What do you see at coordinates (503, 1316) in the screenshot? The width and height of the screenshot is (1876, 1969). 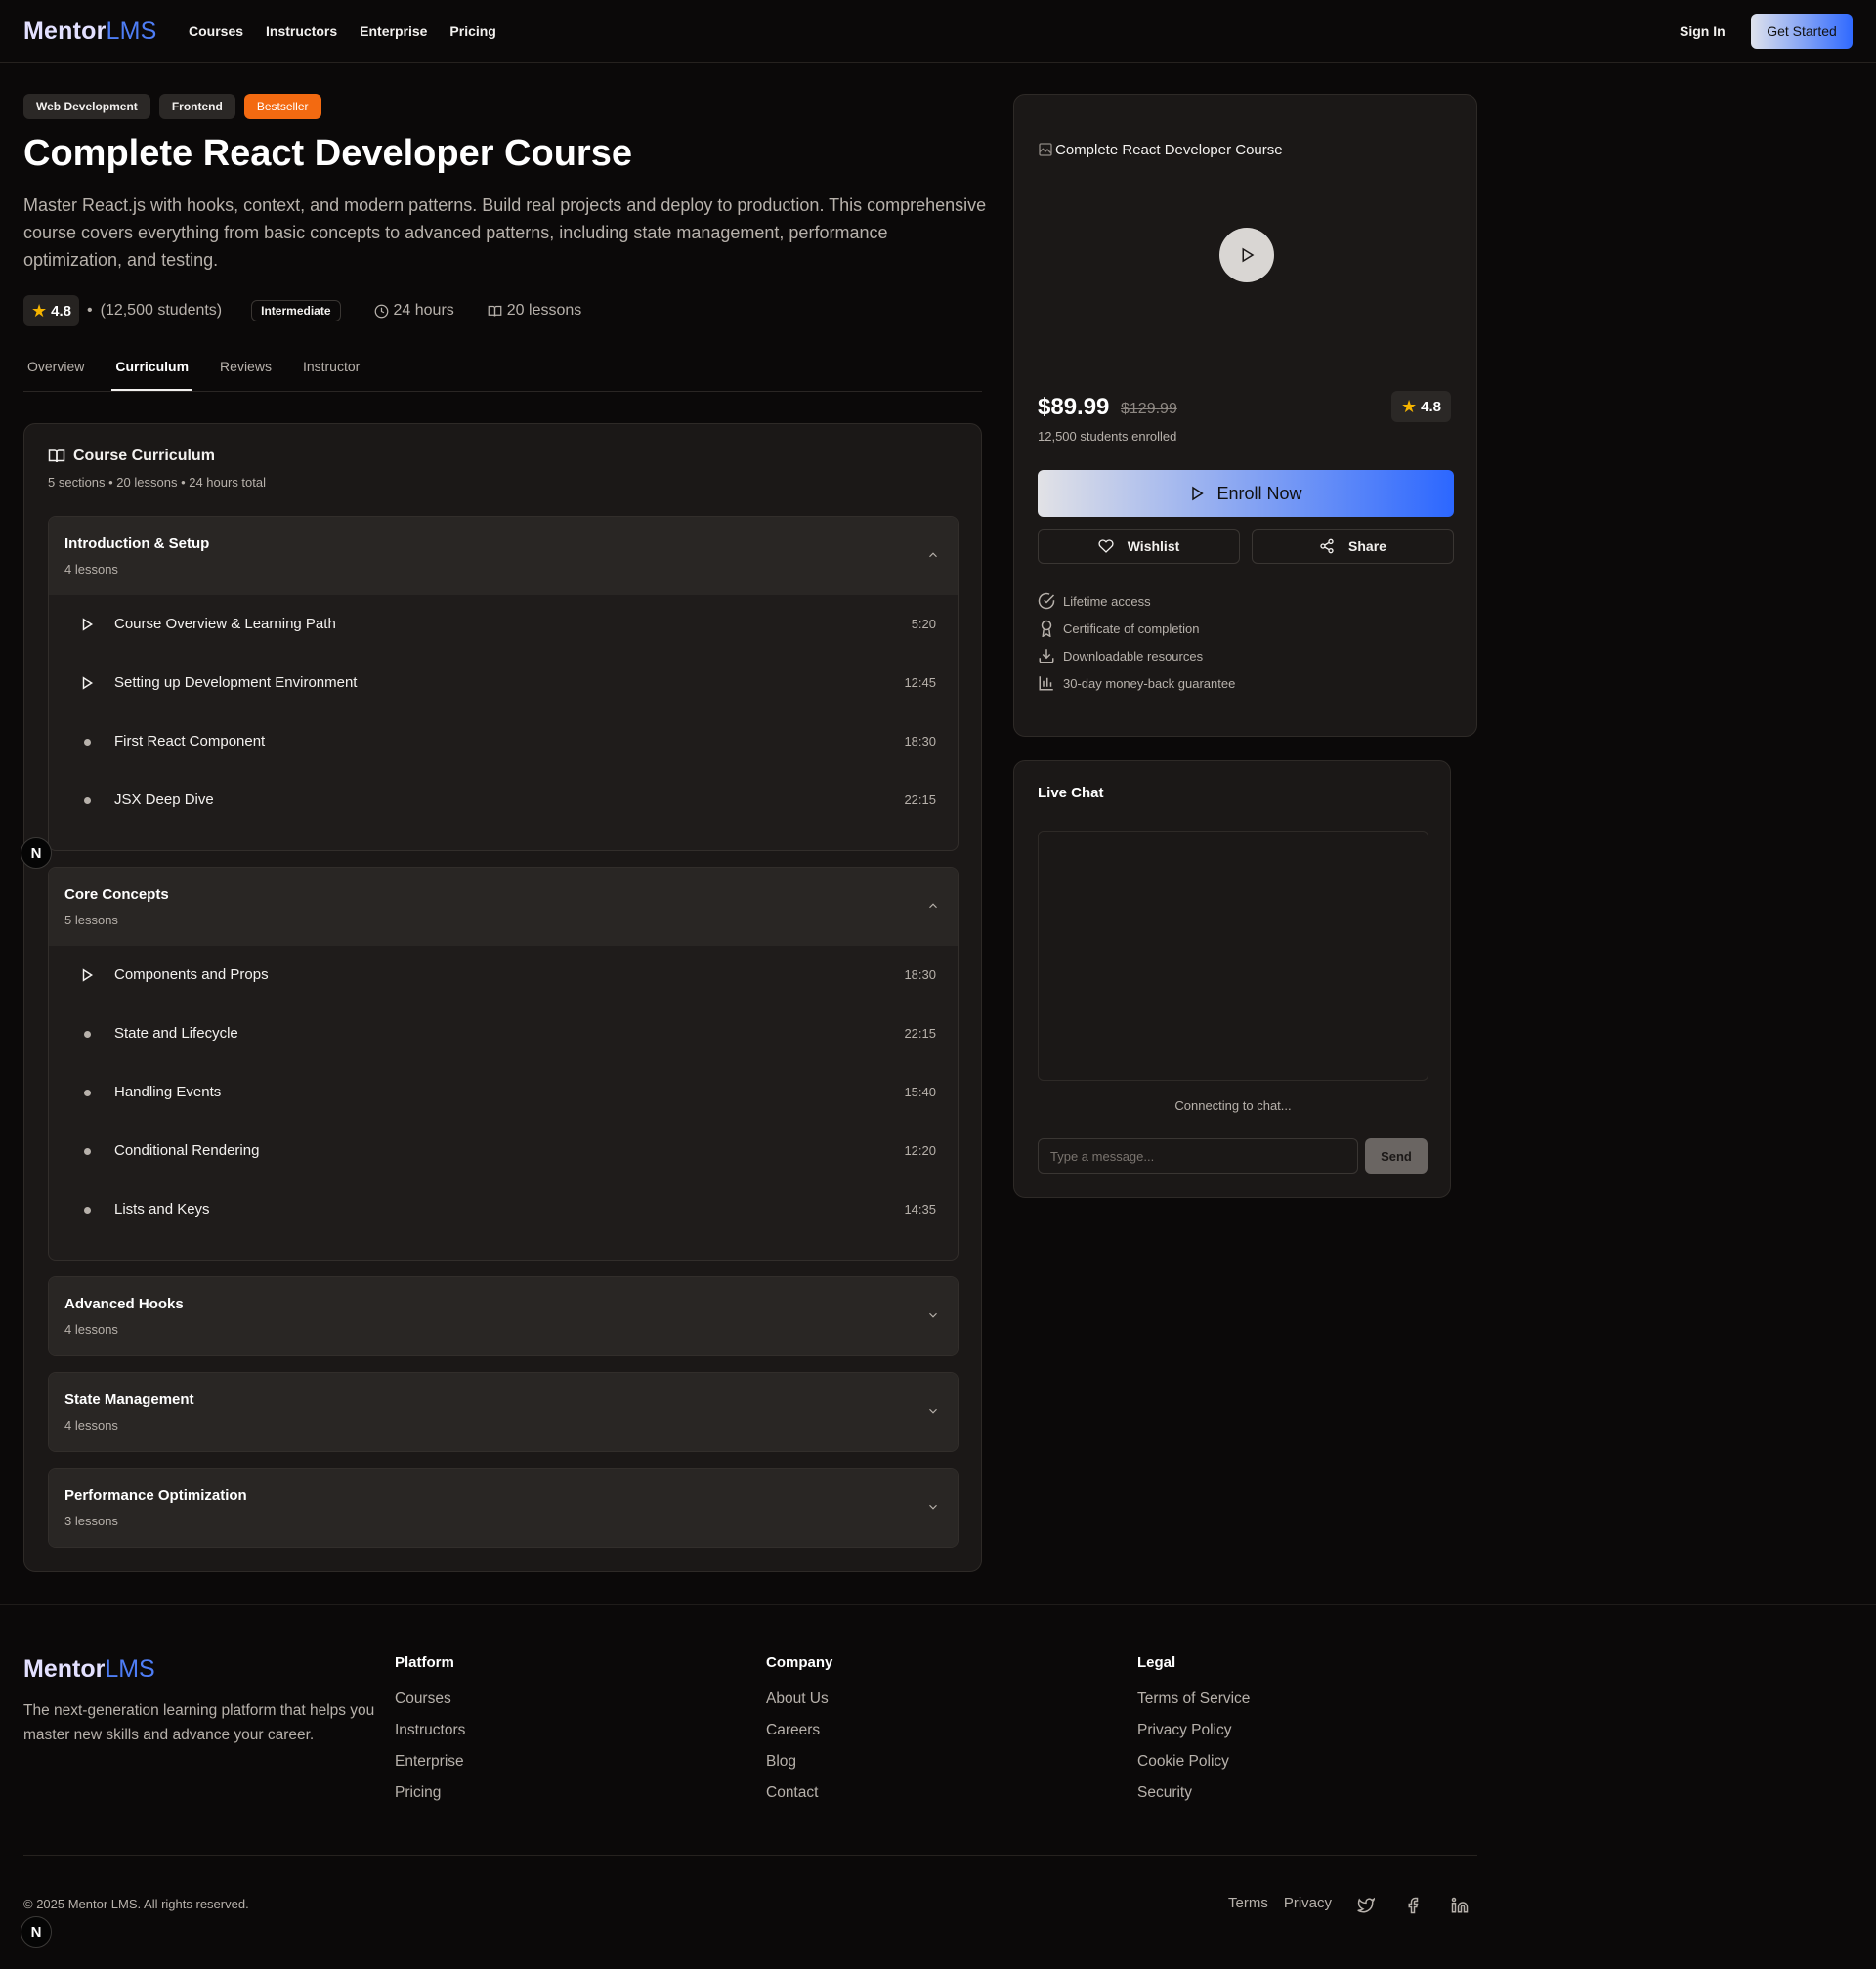 I see `section-header: Advanced Hooks 4 lessons` at bounding box center [503, 1316].